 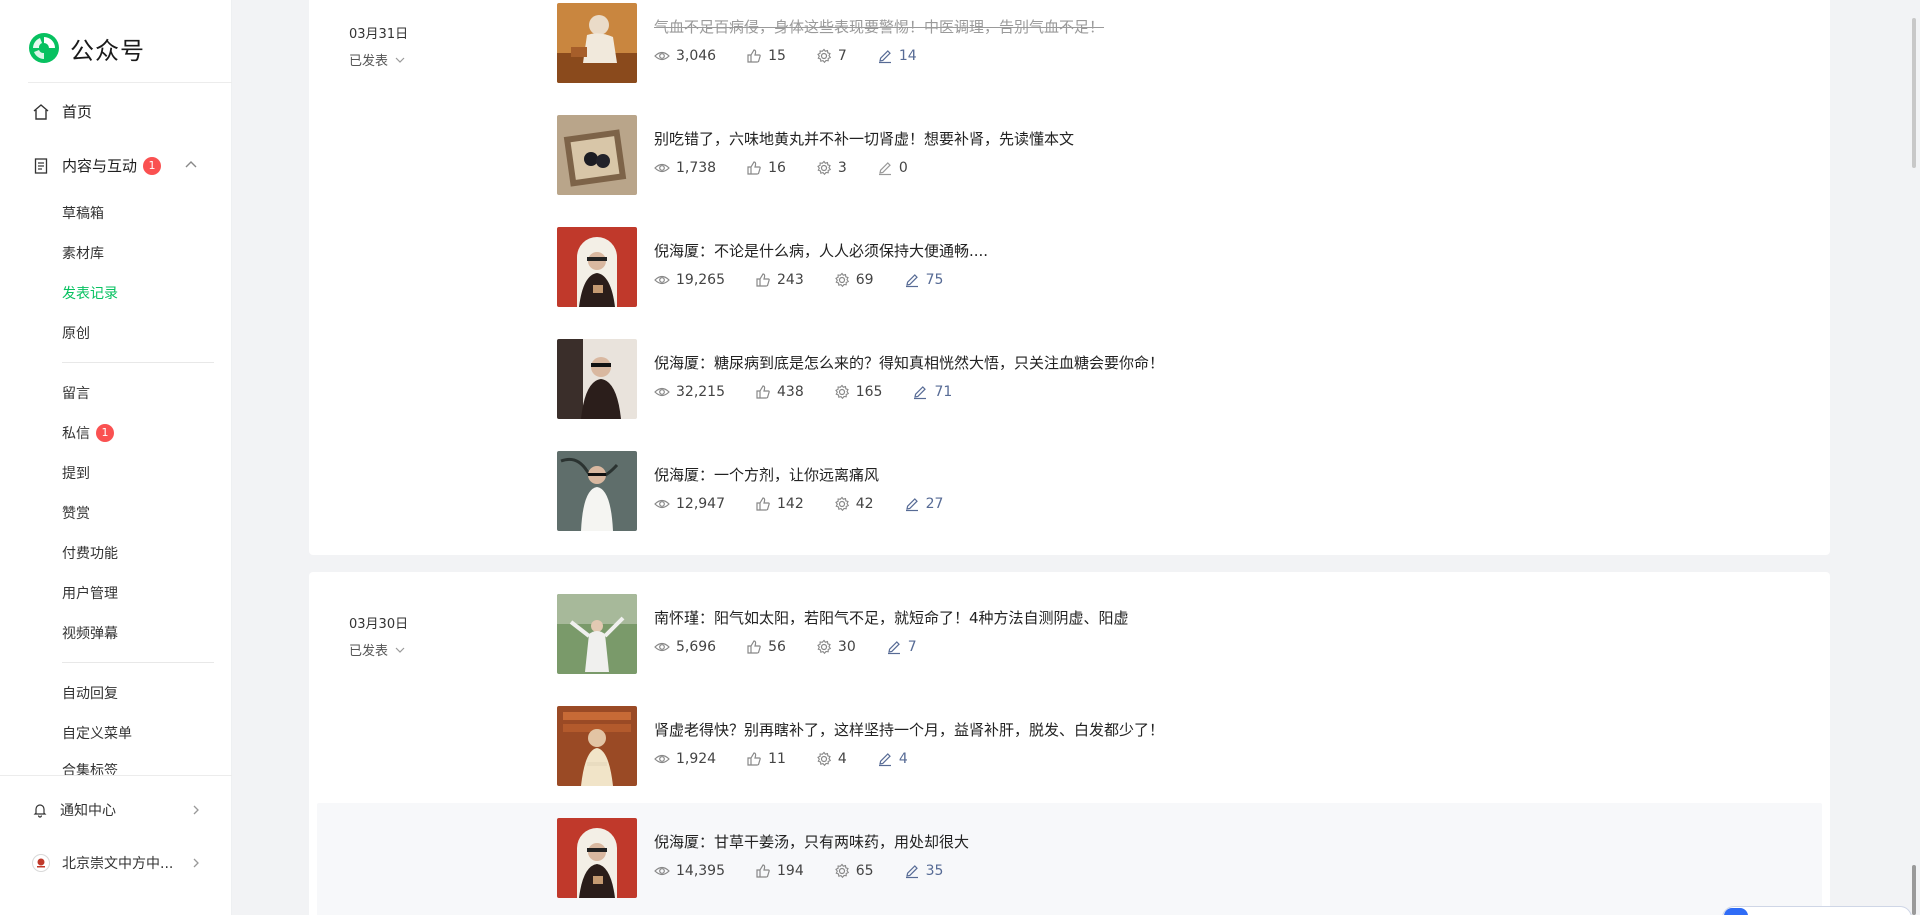 What do you see at coordinates (97, 733) in the screenshot?
I see `nav-custom-menu: 自定义菜单` at bounding box center [97, 733].